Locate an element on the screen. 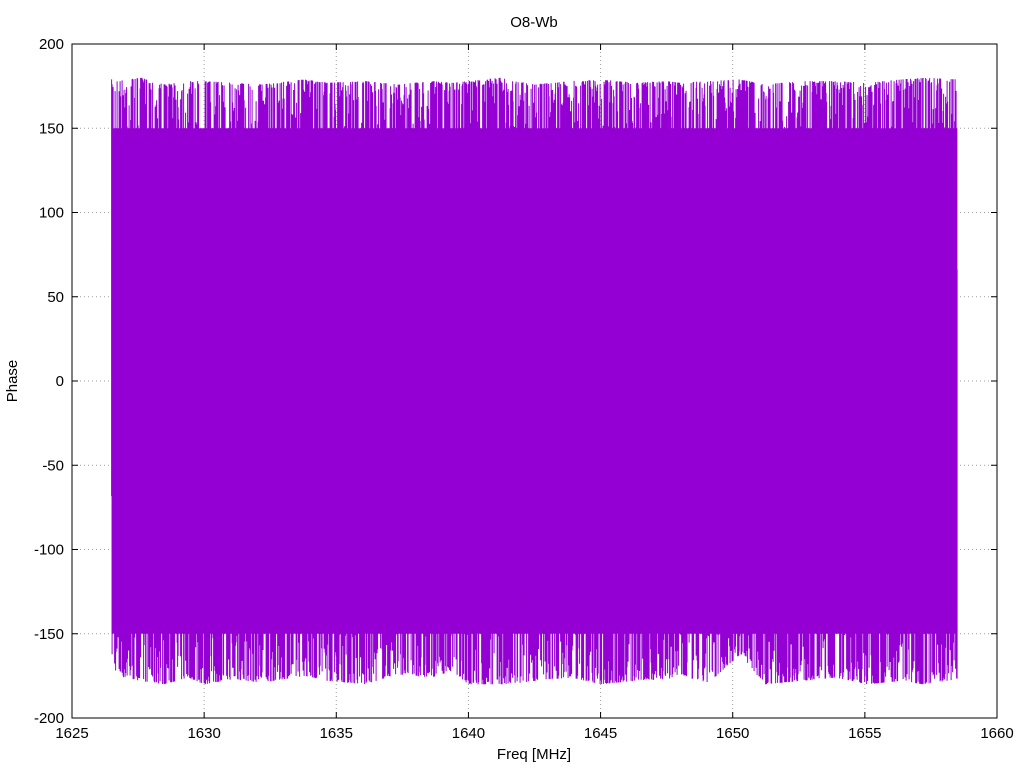 Image resolution: width=1024 pixels, height=768 pixels. x-tick-label: 1640 is located at coordinates (468, 733).